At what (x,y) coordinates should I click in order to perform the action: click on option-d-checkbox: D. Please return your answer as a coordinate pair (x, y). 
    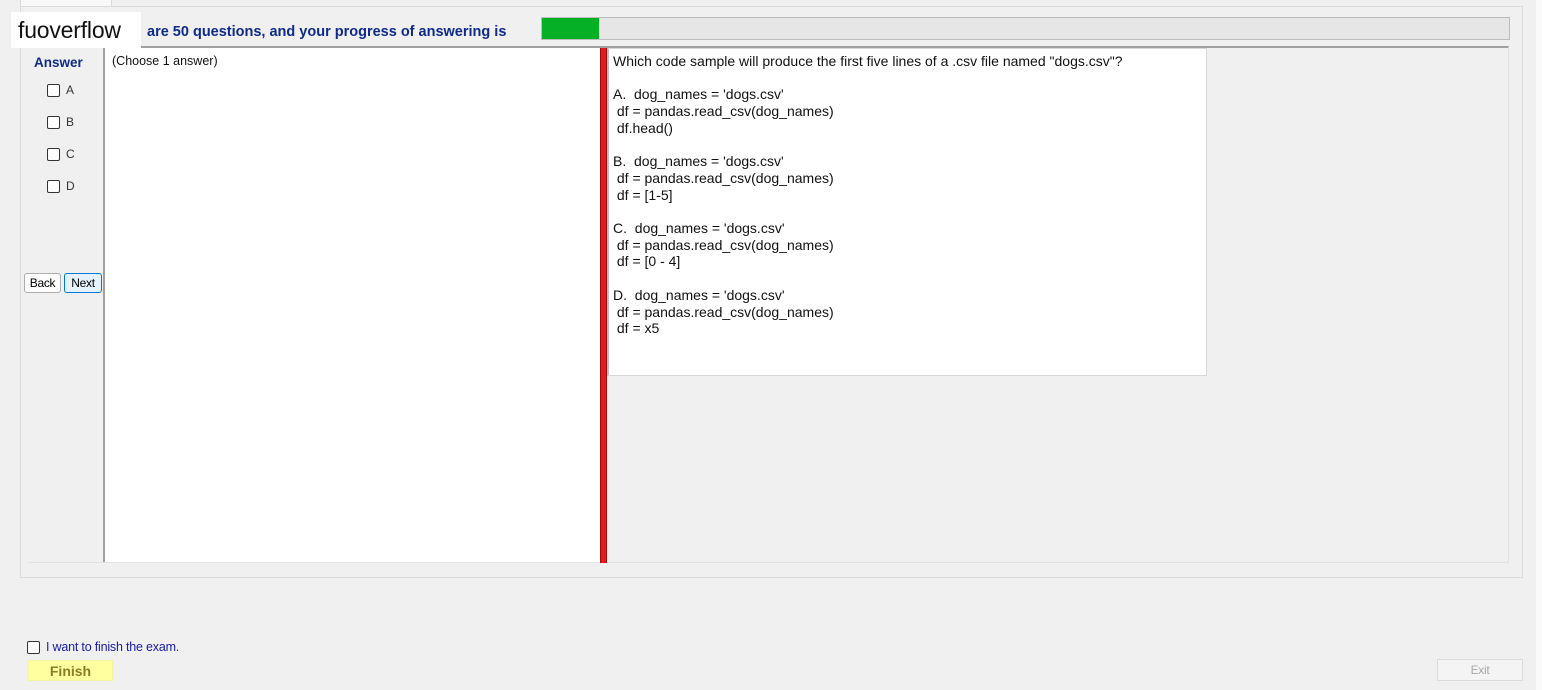
    Looking at the image, I should click on (61, 186).